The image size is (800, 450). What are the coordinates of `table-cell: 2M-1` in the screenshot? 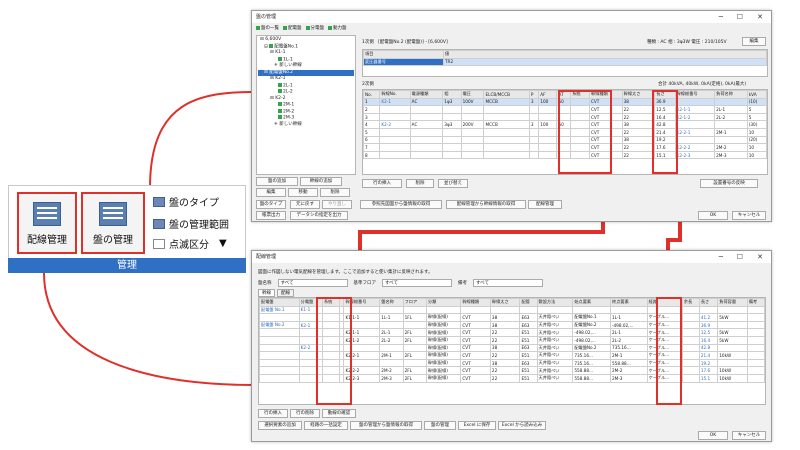 It's located at (391, 355).